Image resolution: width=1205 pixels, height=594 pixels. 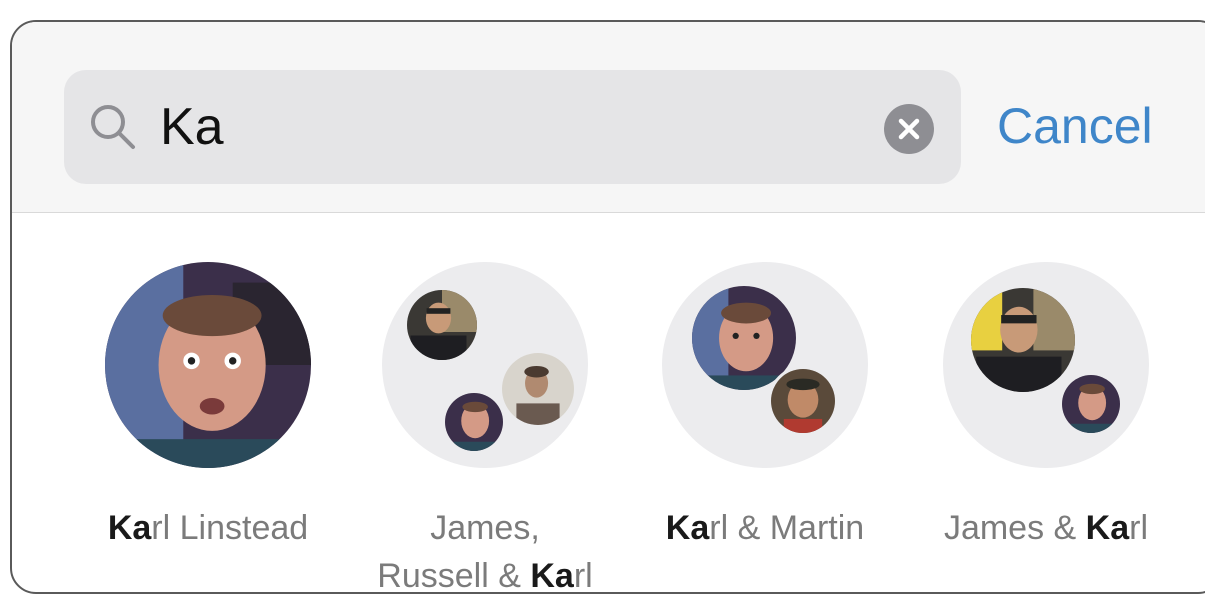 I want to click on clear-search-button, so click(x=909, y=129).